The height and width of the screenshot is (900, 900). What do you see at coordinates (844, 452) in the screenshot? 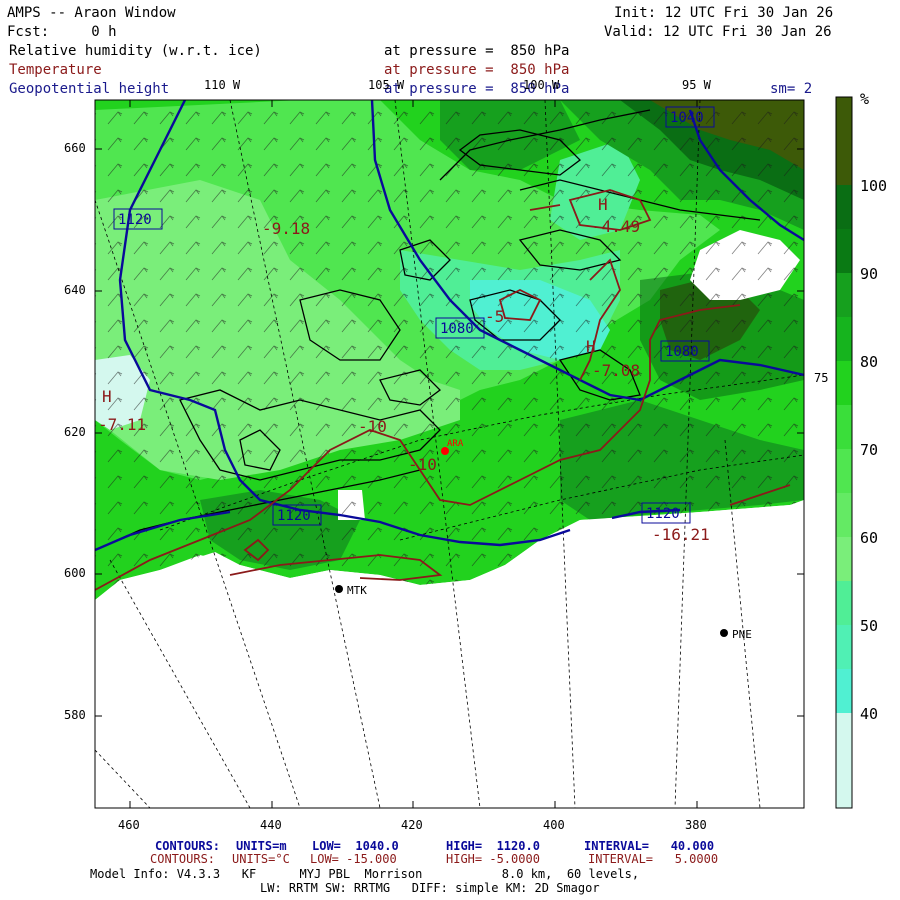
I see `colorbar` at bounding box center [844, 452].